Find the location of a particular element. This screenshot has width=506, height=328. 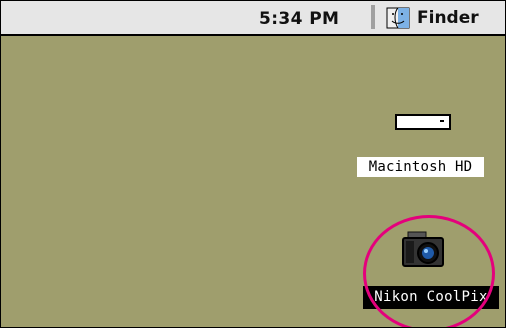

finder-icon is located at coordinates (398, 18).